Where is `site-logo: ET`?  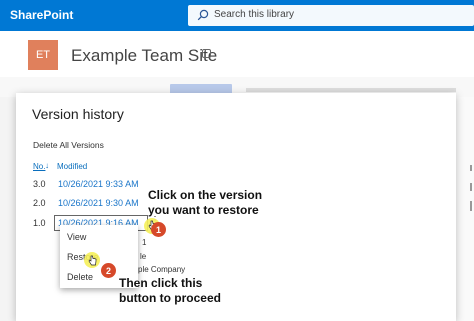 site-logo: ET is located at coordinates (43, 55).